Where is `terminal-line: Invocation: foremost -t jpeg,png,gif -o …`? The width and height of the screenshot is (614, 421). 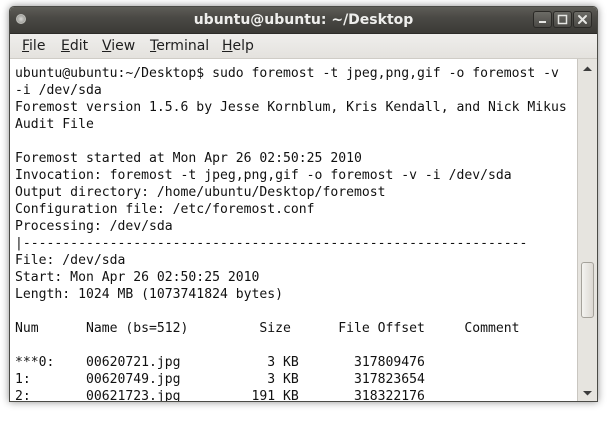
terminal-line: Invocation: foremost -t jpeg,png,gif -o … is located at coordinates (263, 175).